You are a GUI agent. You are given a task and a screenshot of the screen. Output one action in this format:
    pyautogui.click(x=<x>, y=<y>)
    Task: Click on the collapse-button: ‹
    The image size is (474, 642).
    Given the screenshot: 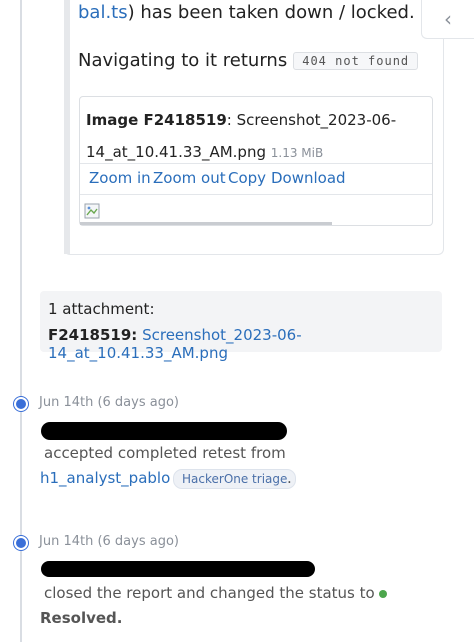 What is the action you would take?
    pyautogui.click(x=447, y=19)
    